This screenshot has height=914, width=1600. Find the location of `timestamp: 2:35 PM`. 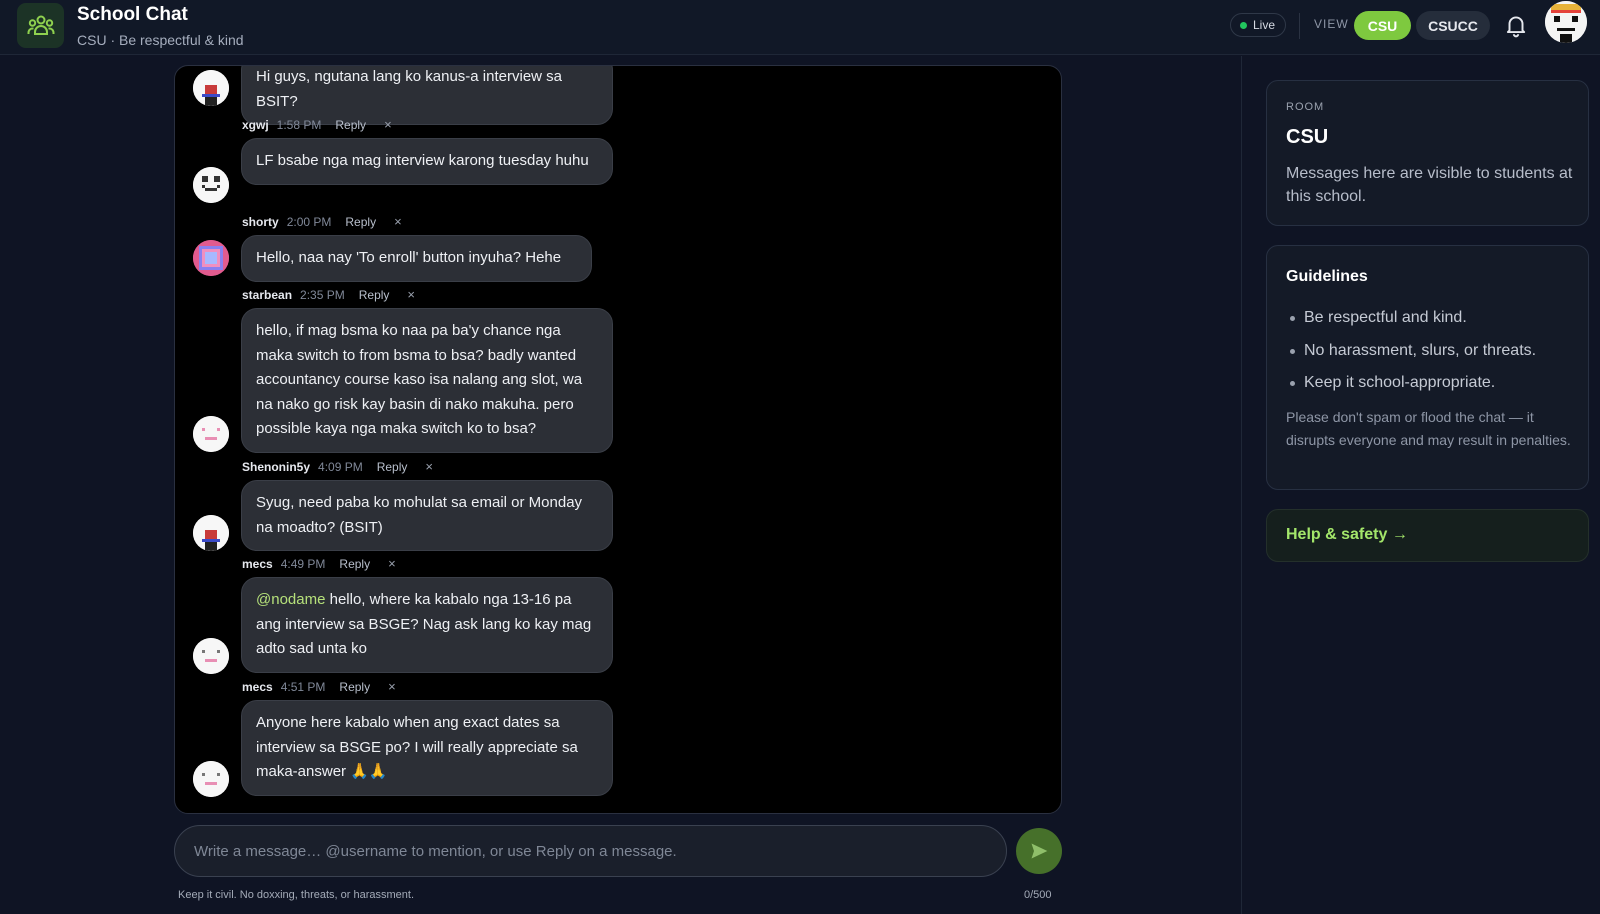

timestamp: 2:35 PM is located at coordinates (322, 294).